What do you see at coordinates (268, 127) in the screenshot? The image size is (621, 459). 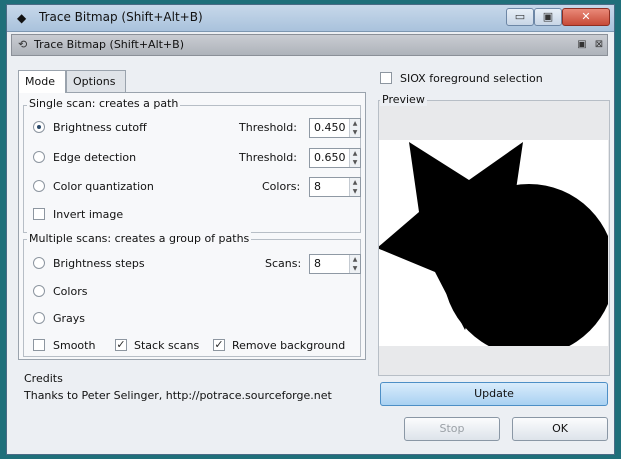 I see `brightness-threshold-label: Threshold:` at bounding box center [268, 127].